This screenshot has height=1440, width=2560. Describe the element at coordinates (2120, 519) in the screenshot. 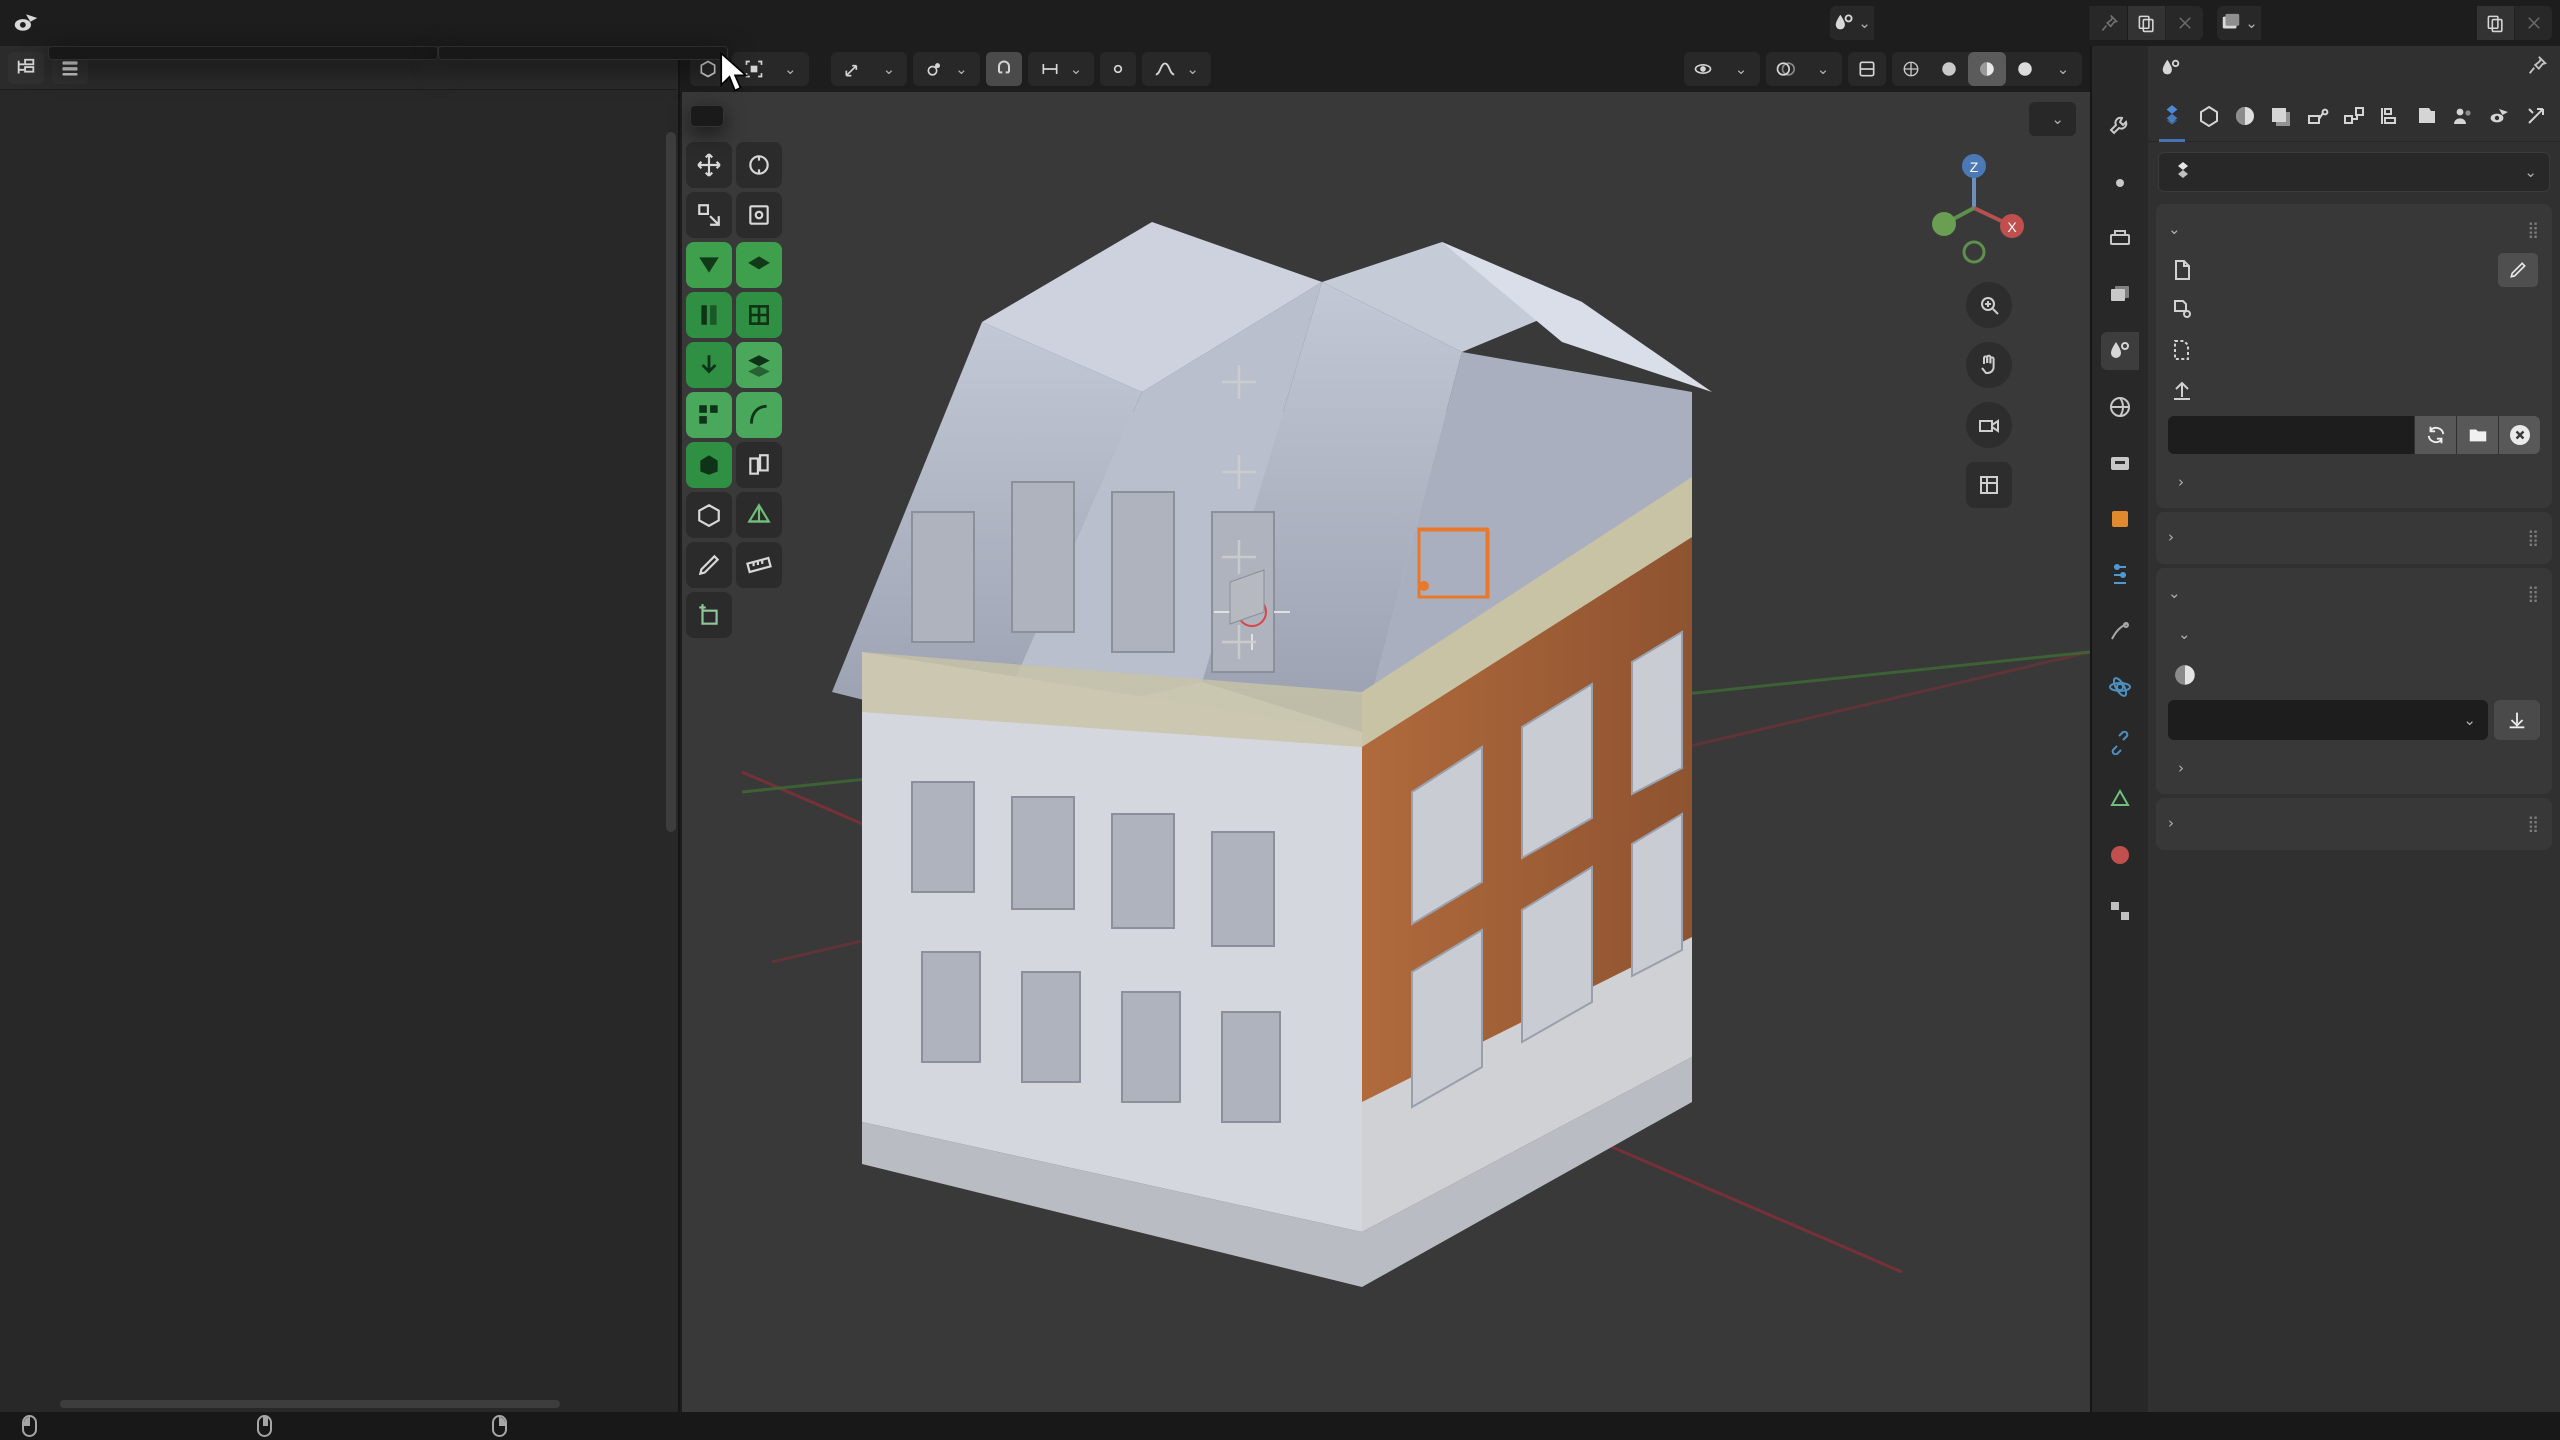

I see `tab-object` at that location.